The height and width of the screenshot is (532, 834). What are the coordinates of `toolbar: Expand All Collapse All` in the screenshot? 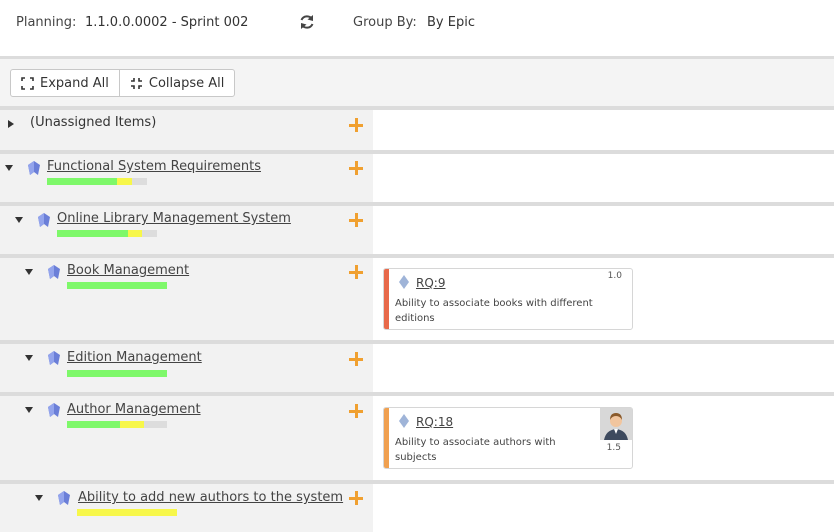 It's located at (417, 82).